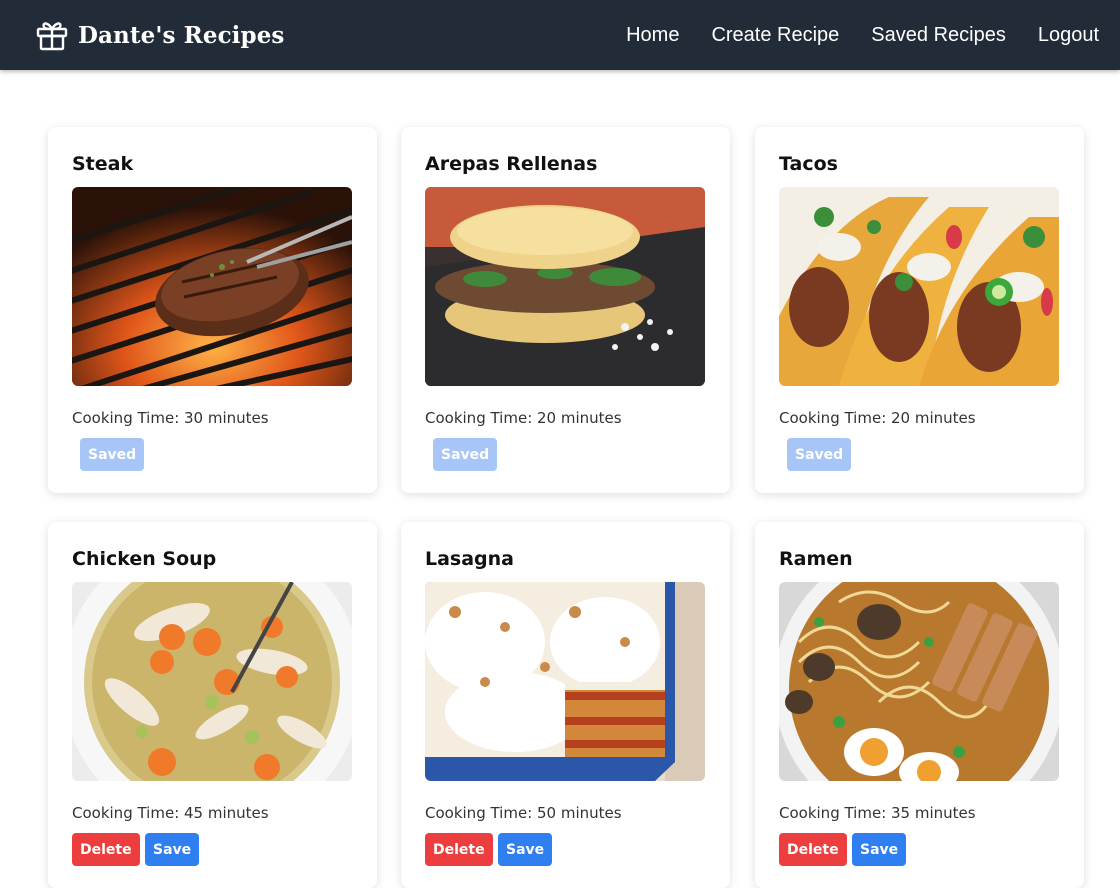 Image resolution: width=1120 pixels, height=888 pixels. I want to click on recipe-card-steak: Steak Cooking Time: 30 minutes Saved, so click(212, 310).